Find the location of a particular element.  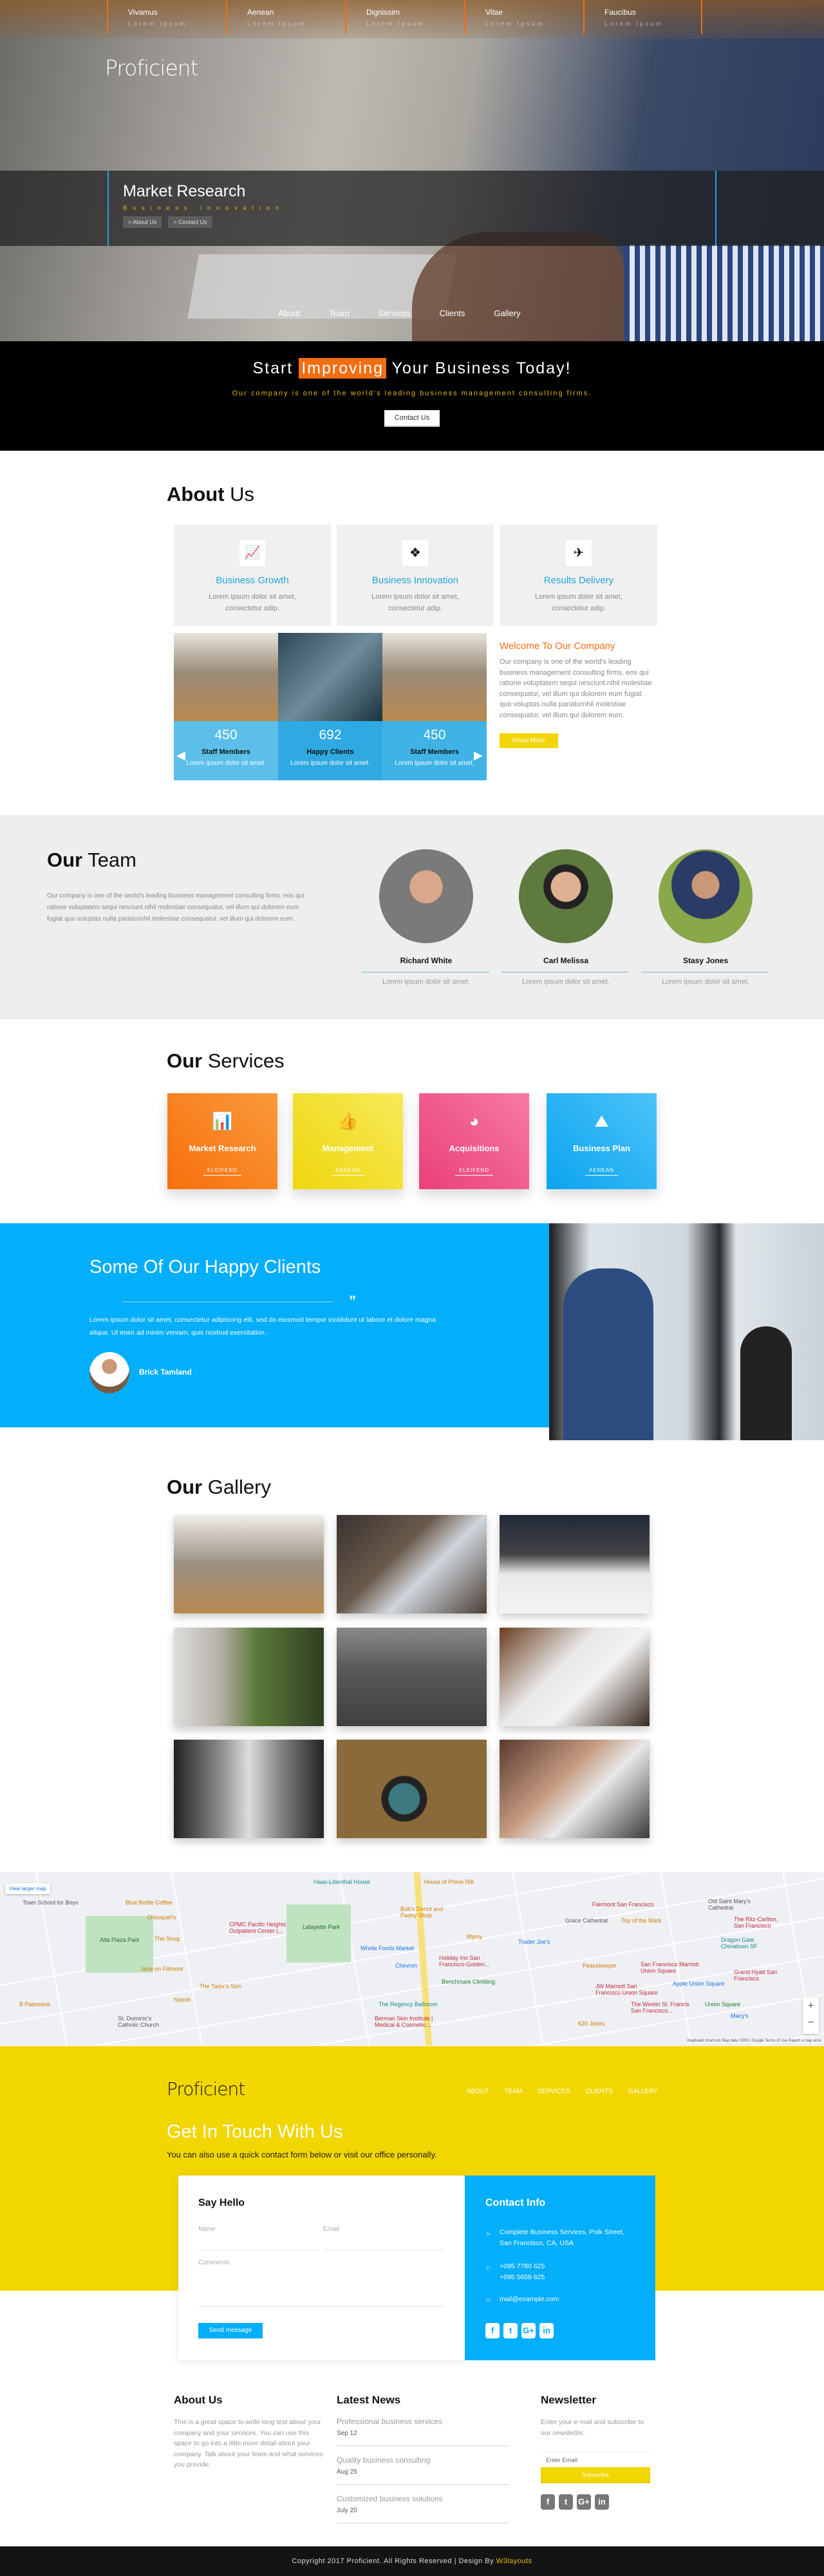

zoom-in-icon: + is located at coordinates (811, 2006).